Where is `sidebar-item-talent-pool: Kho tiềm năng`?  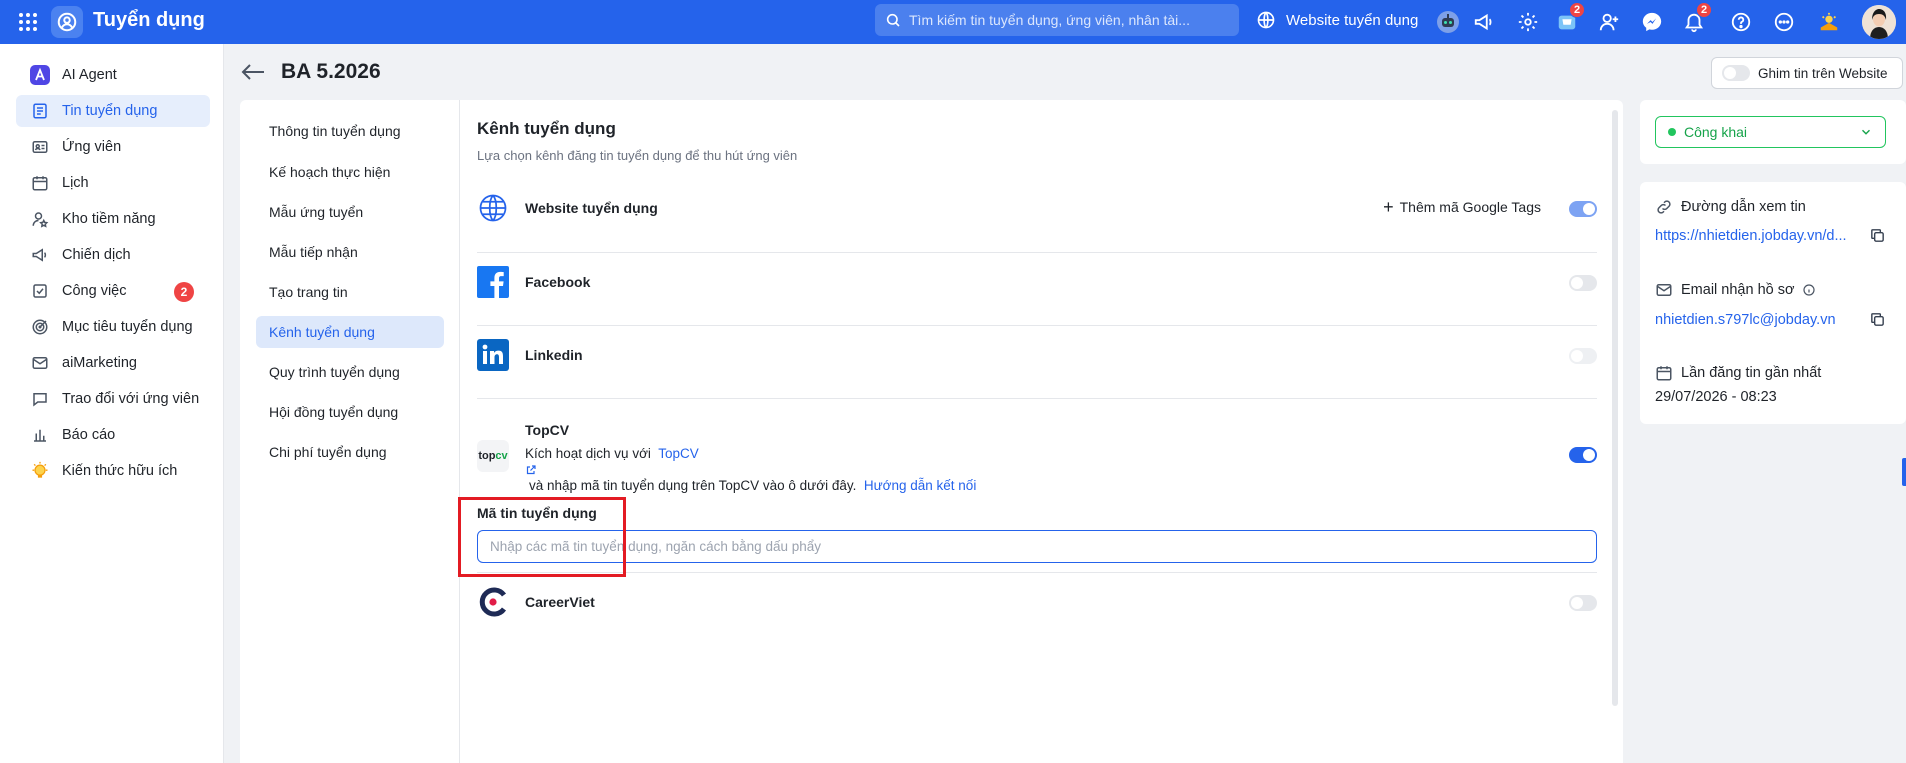
sidebar-item-talent-pool: Kho tiềm năng is located at coordinates (113, 219).